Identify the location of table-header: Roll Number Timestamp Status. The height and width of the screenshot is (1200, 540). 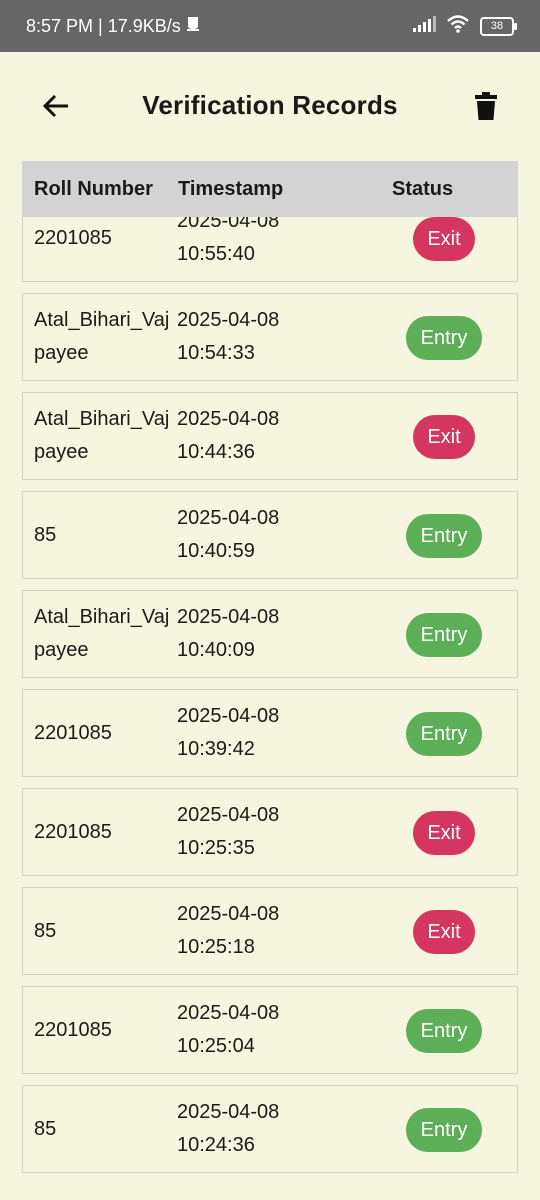
(270, 189).